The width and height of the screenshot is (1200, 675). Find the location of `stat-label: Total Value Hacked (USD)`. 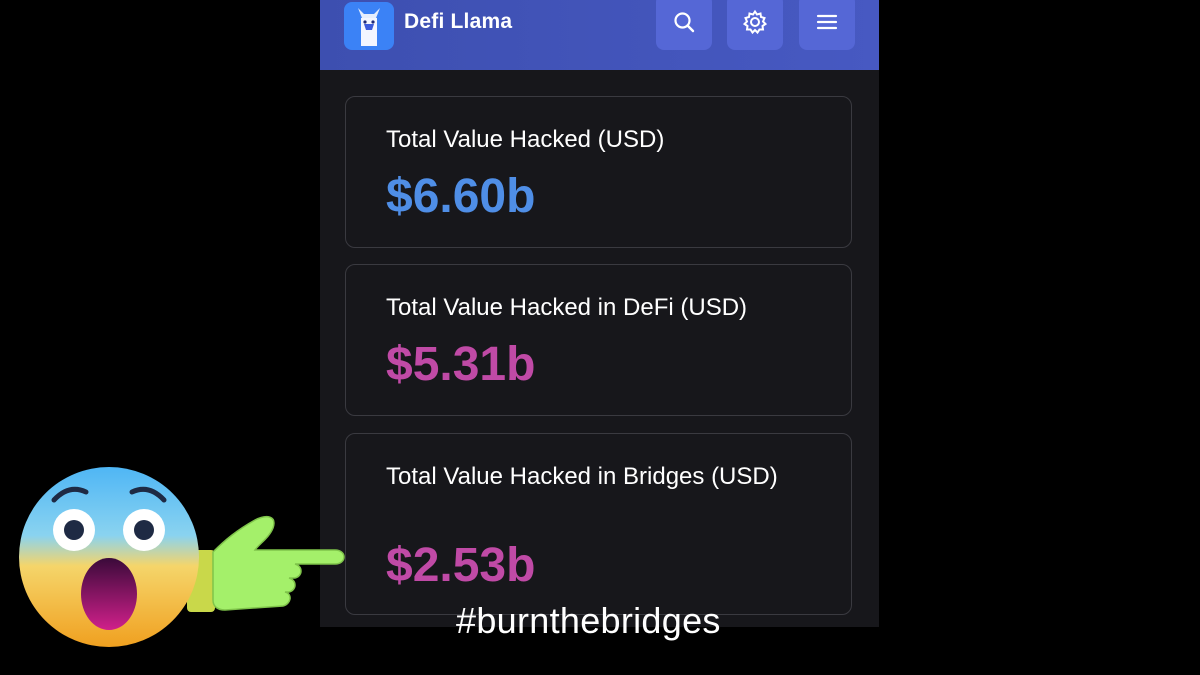

stat-label: Total Value Hacked (USD) is located at coordinates (525, 139).